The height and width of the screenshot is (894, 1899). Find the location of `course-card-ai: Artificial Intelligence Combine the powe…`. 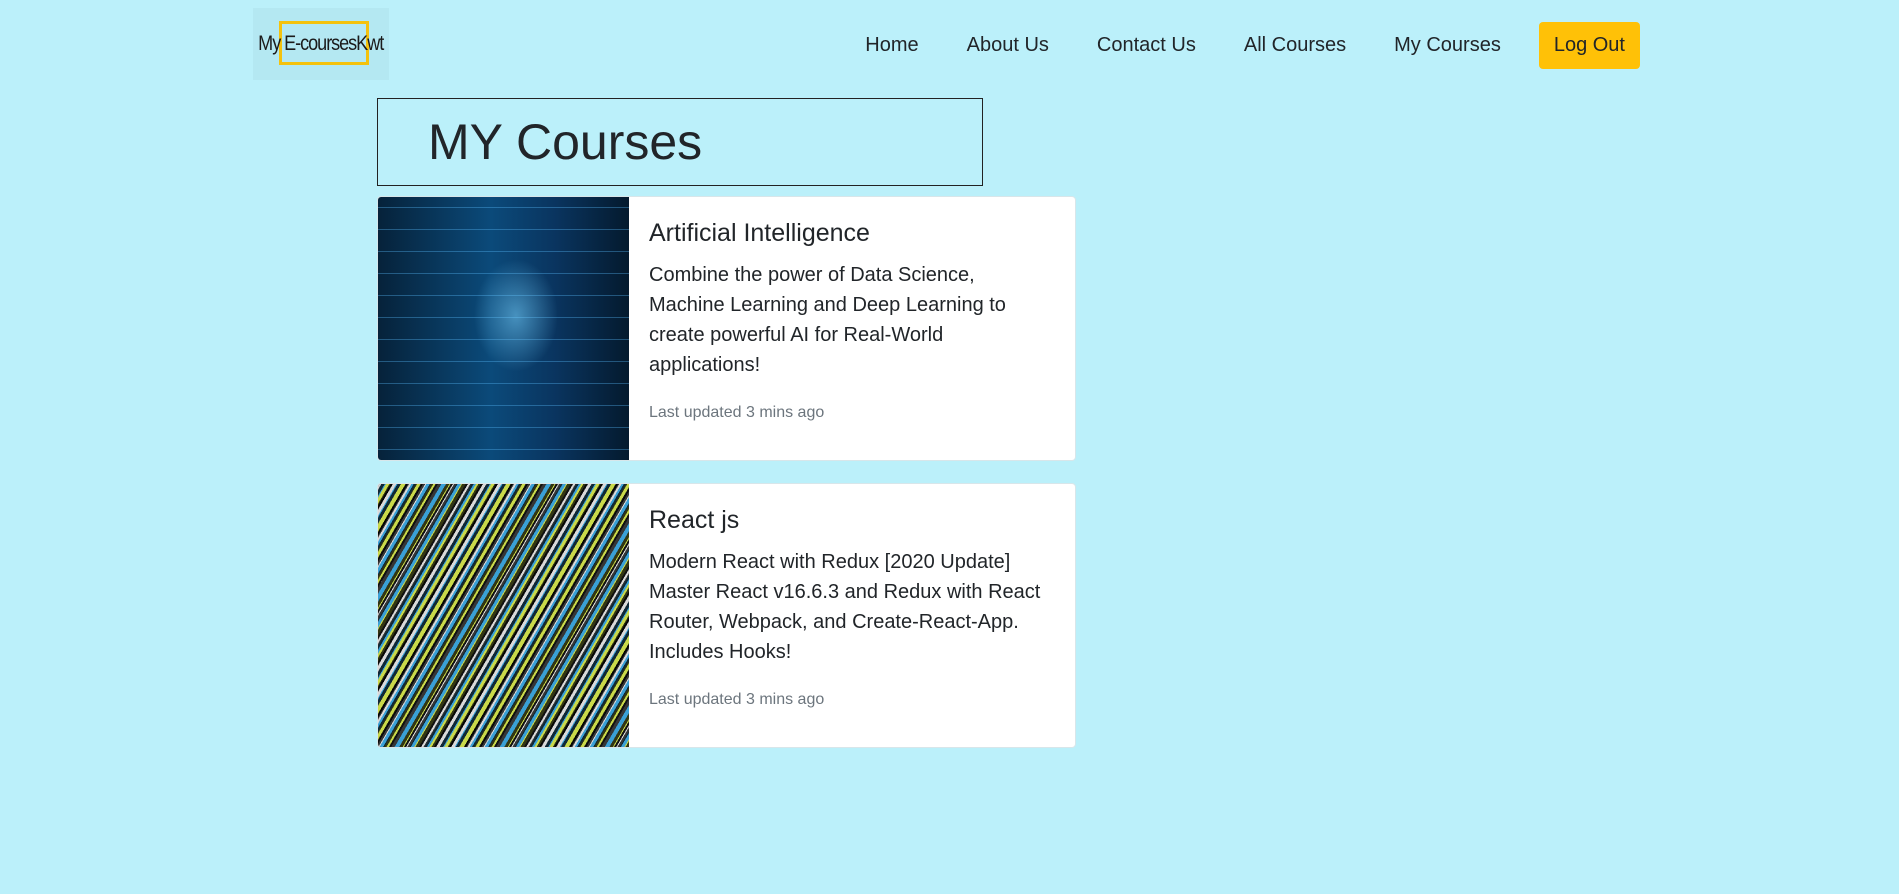

course-card-ai: Artificial Intelligence Combine the powe… is located at coordinates (726, 328).